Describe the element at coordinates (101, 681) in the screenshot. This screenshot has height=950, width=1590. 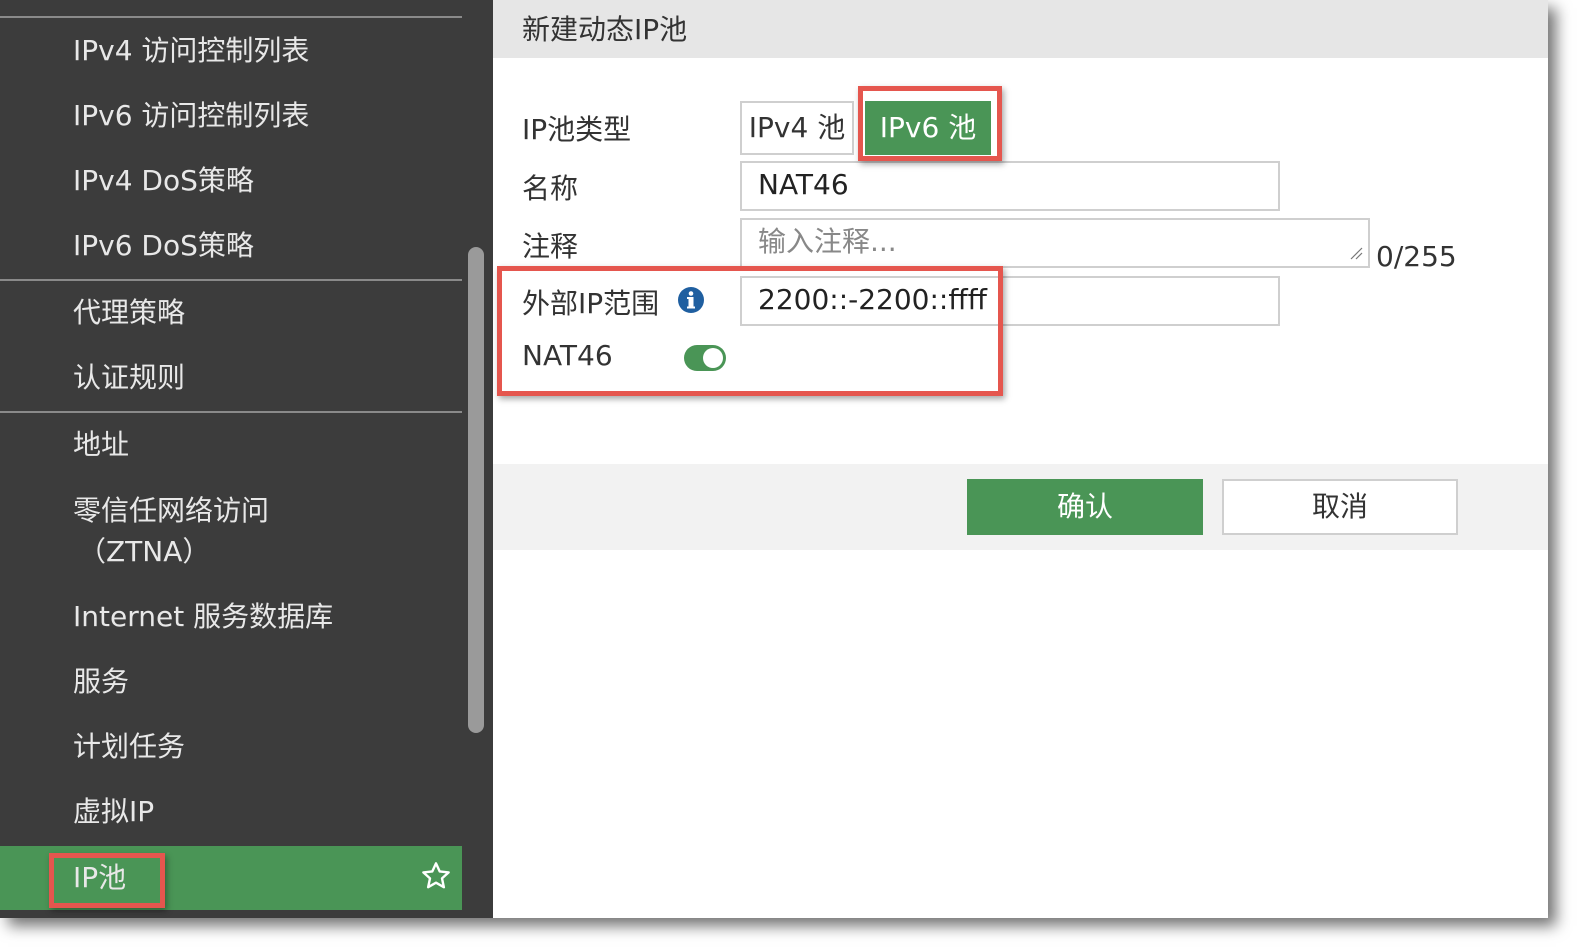
I see `sidebar-item-label: 服务` at that location.